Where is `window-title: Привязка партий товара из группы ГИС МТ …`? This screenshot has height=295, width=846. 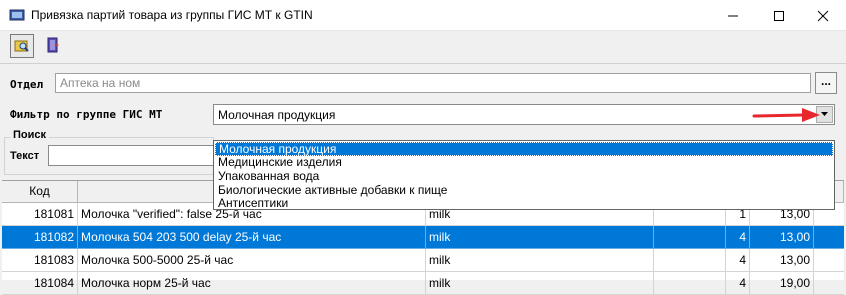 window-title: Привязка партий товара из группы ГИС МТ … is located at coordinates (172, 15).